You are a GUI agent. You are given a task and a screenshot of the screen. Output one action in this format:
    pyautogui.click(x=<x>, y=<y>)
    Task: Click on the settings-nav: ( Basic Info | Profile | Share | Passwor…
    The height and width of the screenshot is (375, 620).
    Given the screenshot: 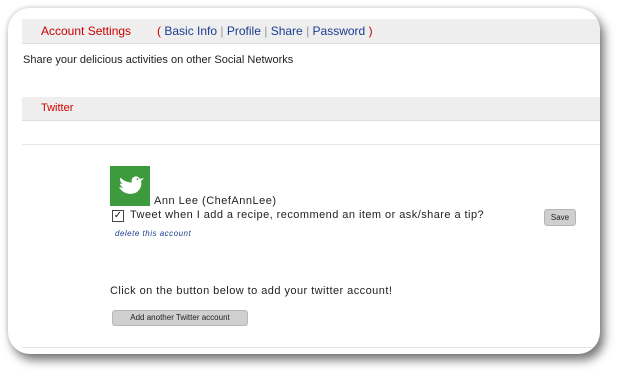 What is the action you would take?
    pyautogui.click(x=265, y=31)
    